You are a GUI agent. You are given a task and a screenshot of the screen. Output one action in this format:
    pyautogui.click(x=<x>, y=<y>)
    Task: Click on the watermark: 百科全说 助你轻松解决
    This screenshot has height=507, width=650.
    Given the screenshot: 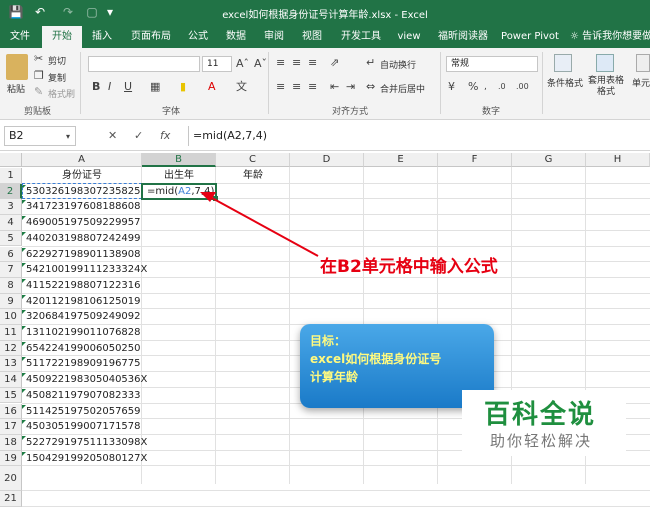 What is the action you would take?
    pyautogui.click(x=544, y=423)
    